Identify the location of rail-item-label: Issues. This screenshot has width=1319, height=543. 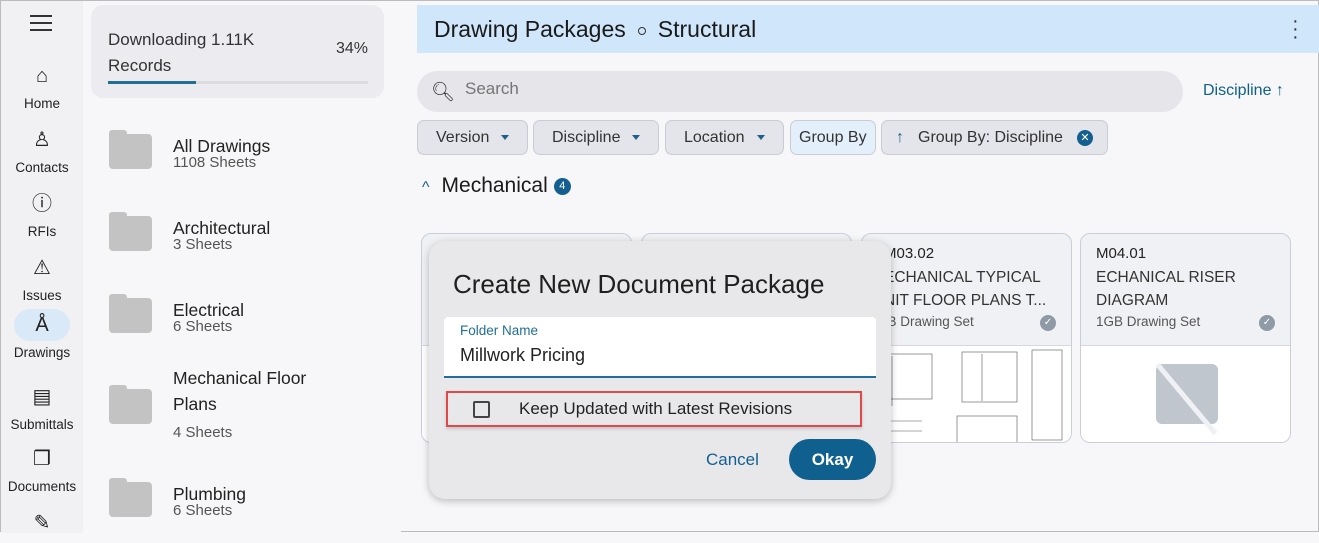
(42, 295).